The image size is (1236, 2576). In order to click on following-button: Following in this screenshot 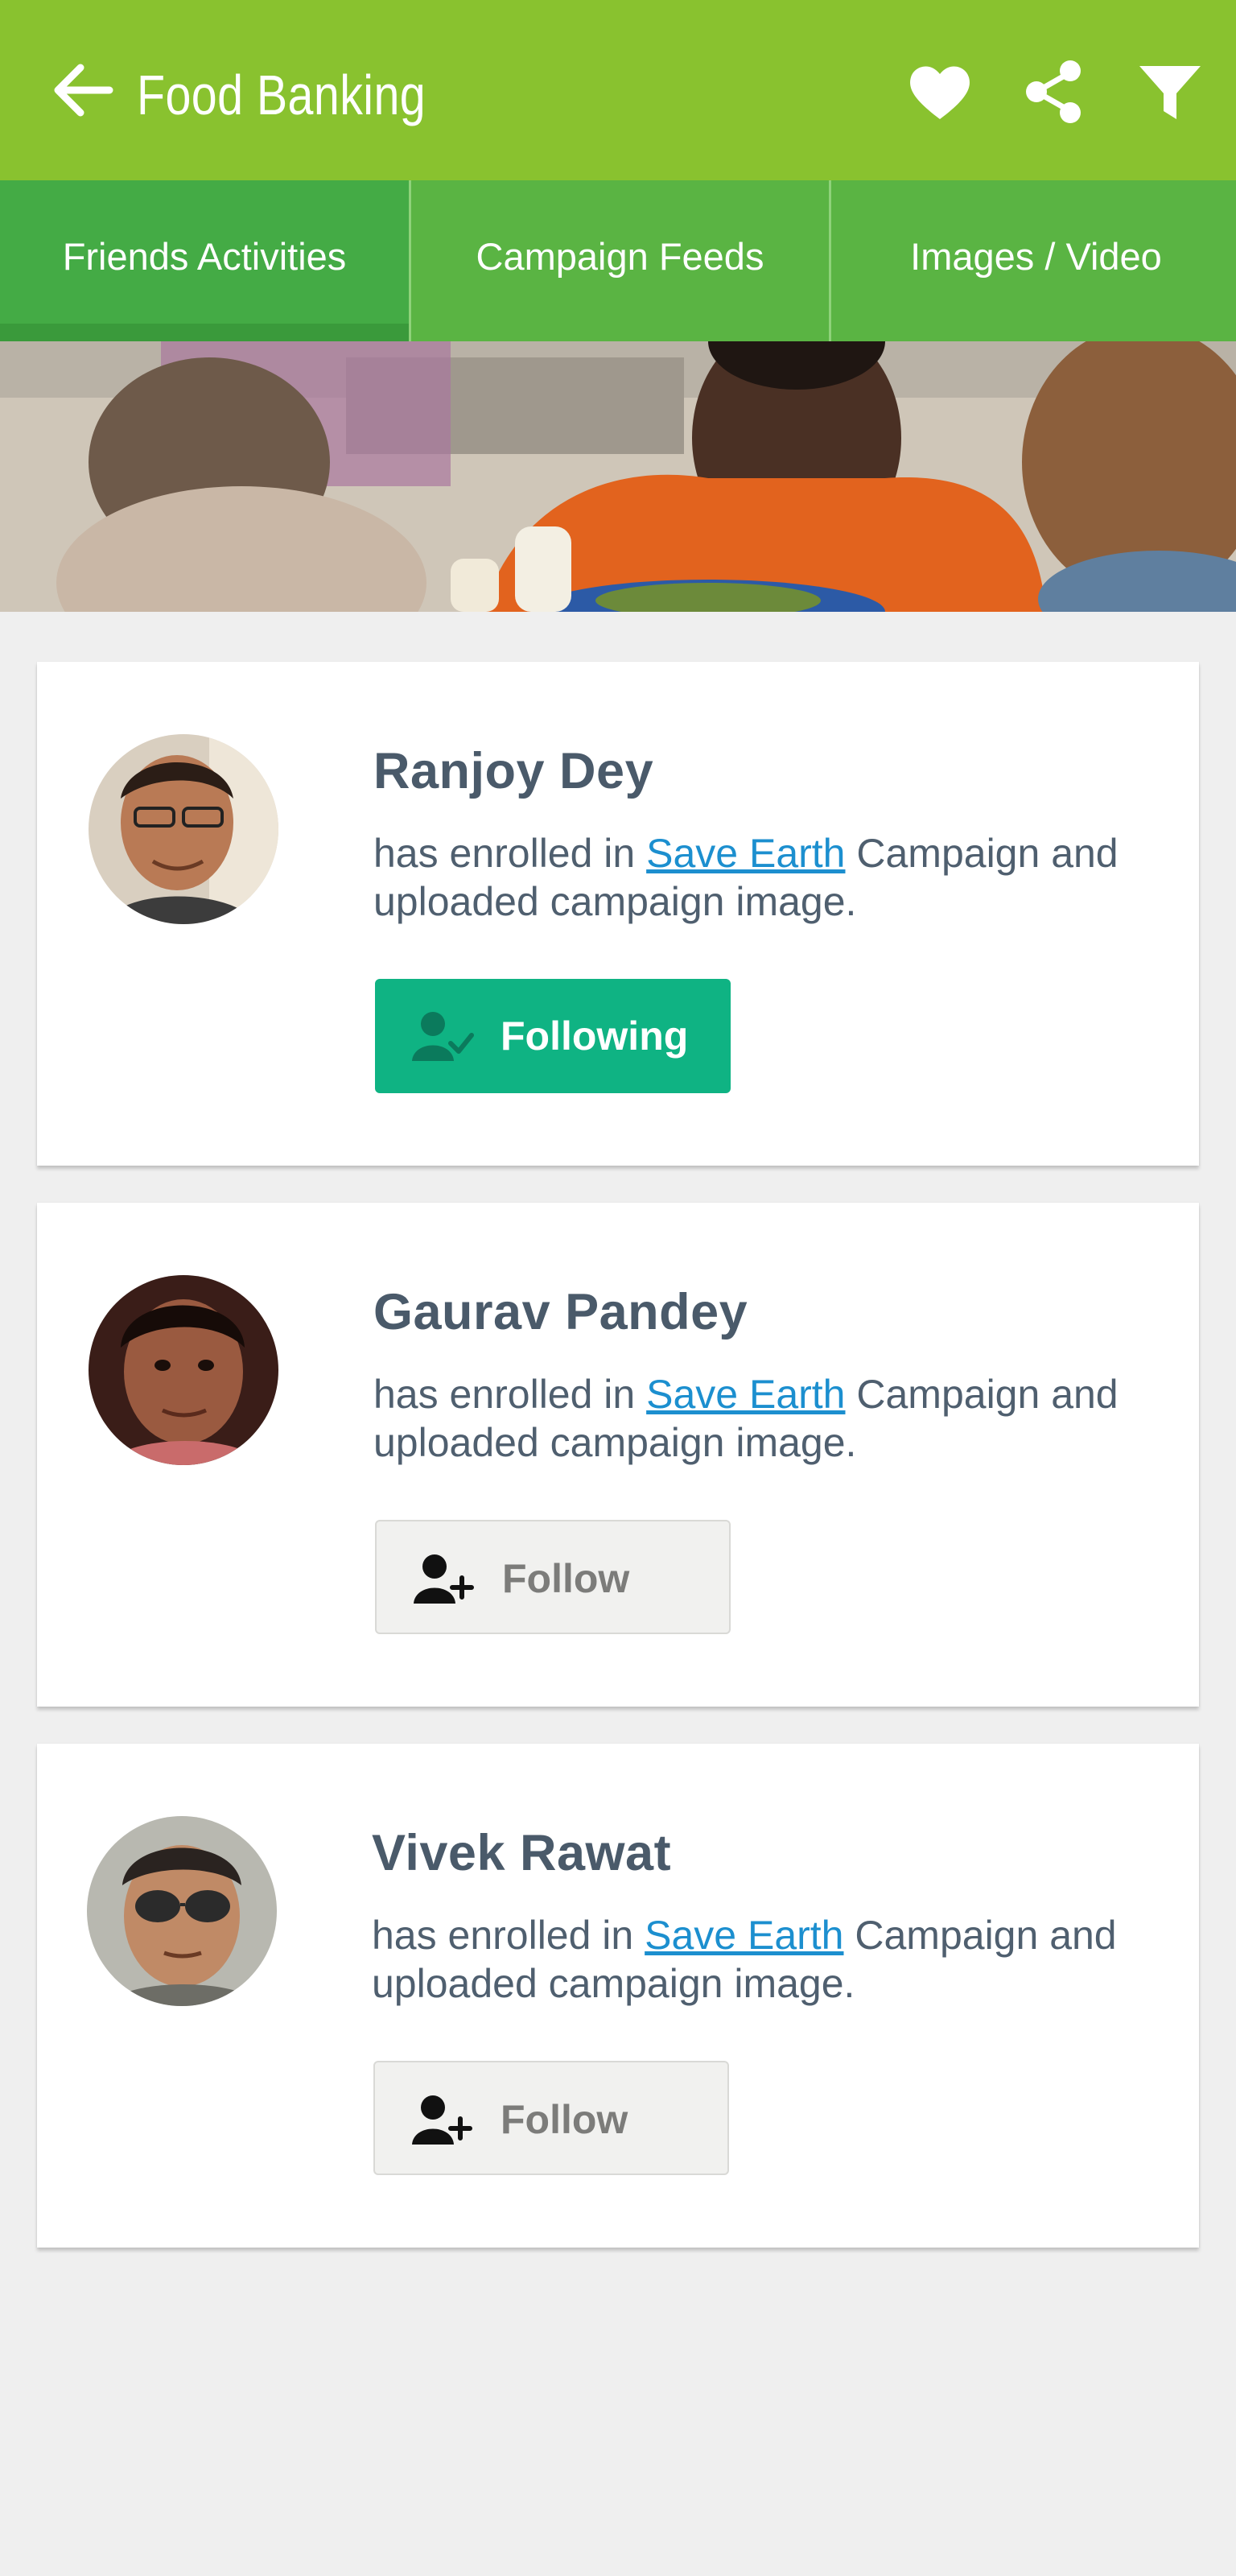, I will do `click(553, 1036)`.